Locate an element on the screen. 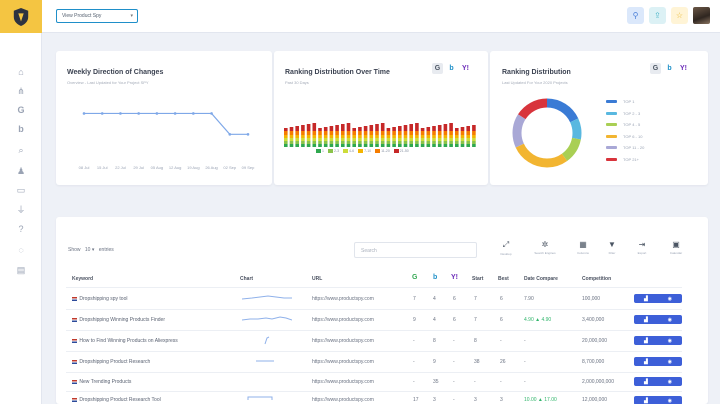 This screenshot has width=720, height=404. column-header-keyword: Keyword is located at coordinates (82, 279).